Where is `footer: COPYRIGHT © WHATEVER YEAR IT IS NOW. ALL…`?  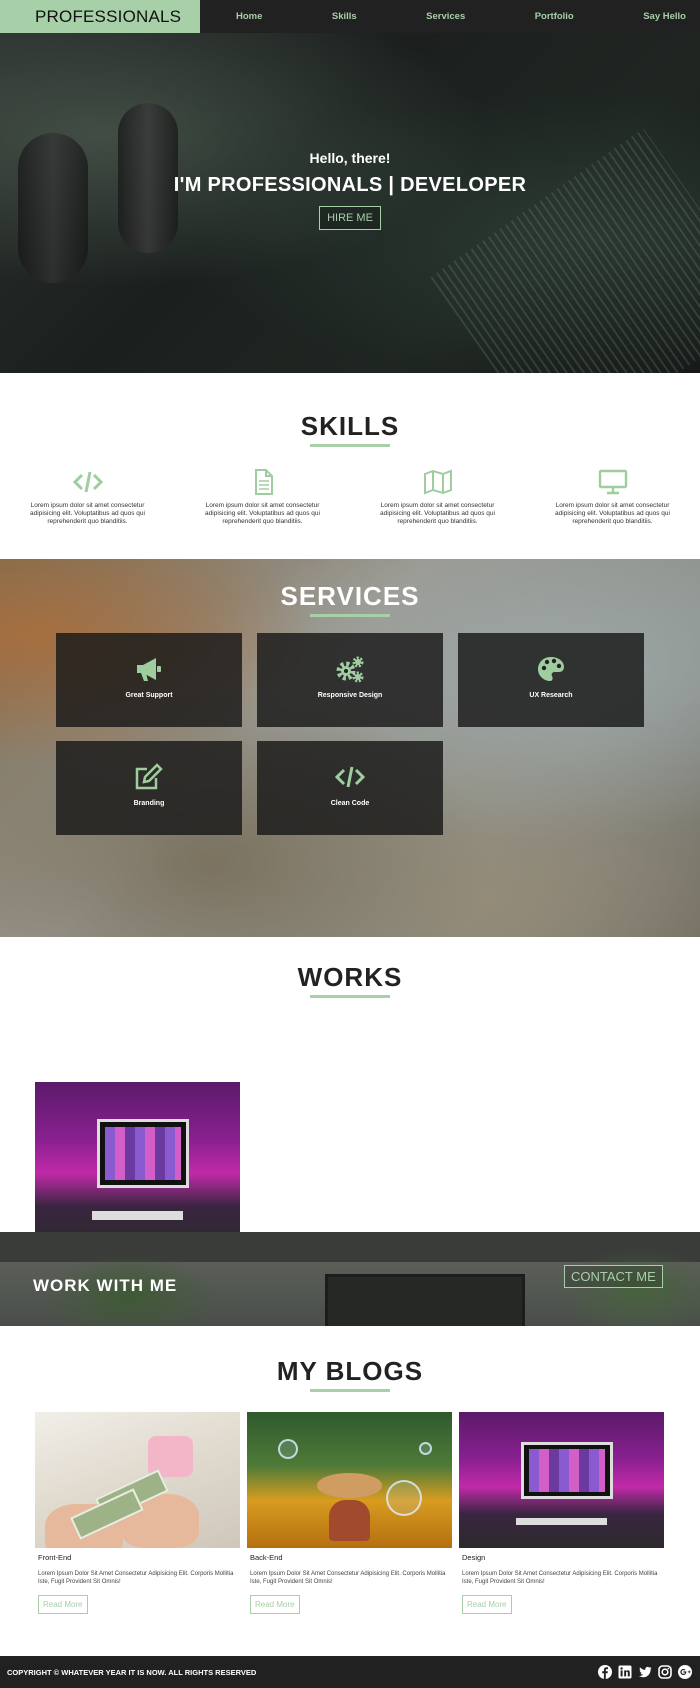
footer: COPYRIGHT © WHATEVER YEAR IT IS NOW. ALL… is located at coordinates (350, 1672).